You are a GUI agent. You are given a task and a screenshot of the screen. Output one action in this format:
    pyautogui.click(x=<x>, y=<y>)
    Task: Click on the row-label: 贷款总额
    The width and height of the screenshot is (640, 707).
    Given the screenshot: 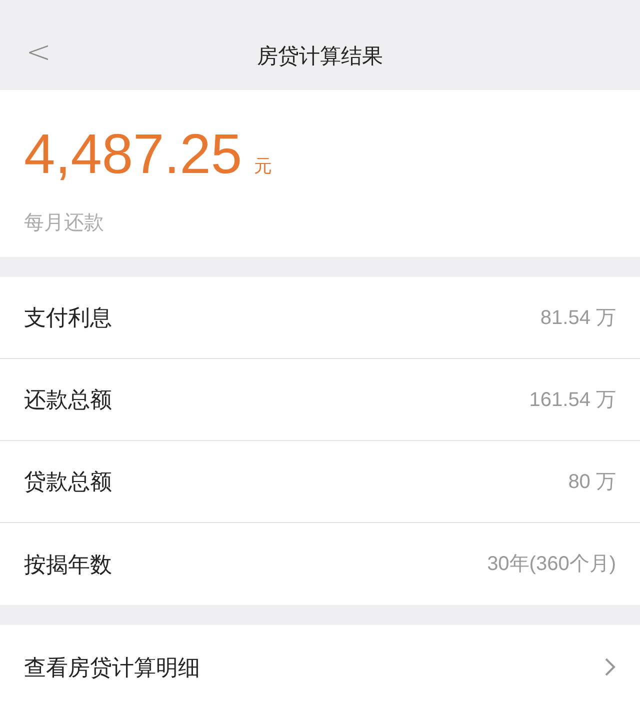 What is the action you would take?
    pyautogui.click(x=68, y=482)
    